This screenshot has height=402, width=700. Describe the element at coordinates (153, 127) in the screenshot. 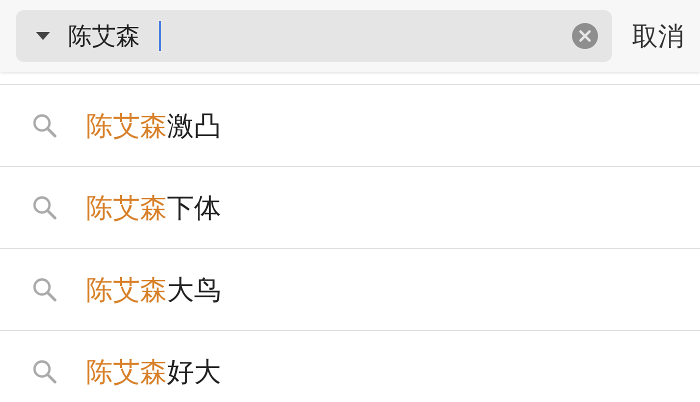

I see `suggestion-text: 陈艾森激凸` at that location.